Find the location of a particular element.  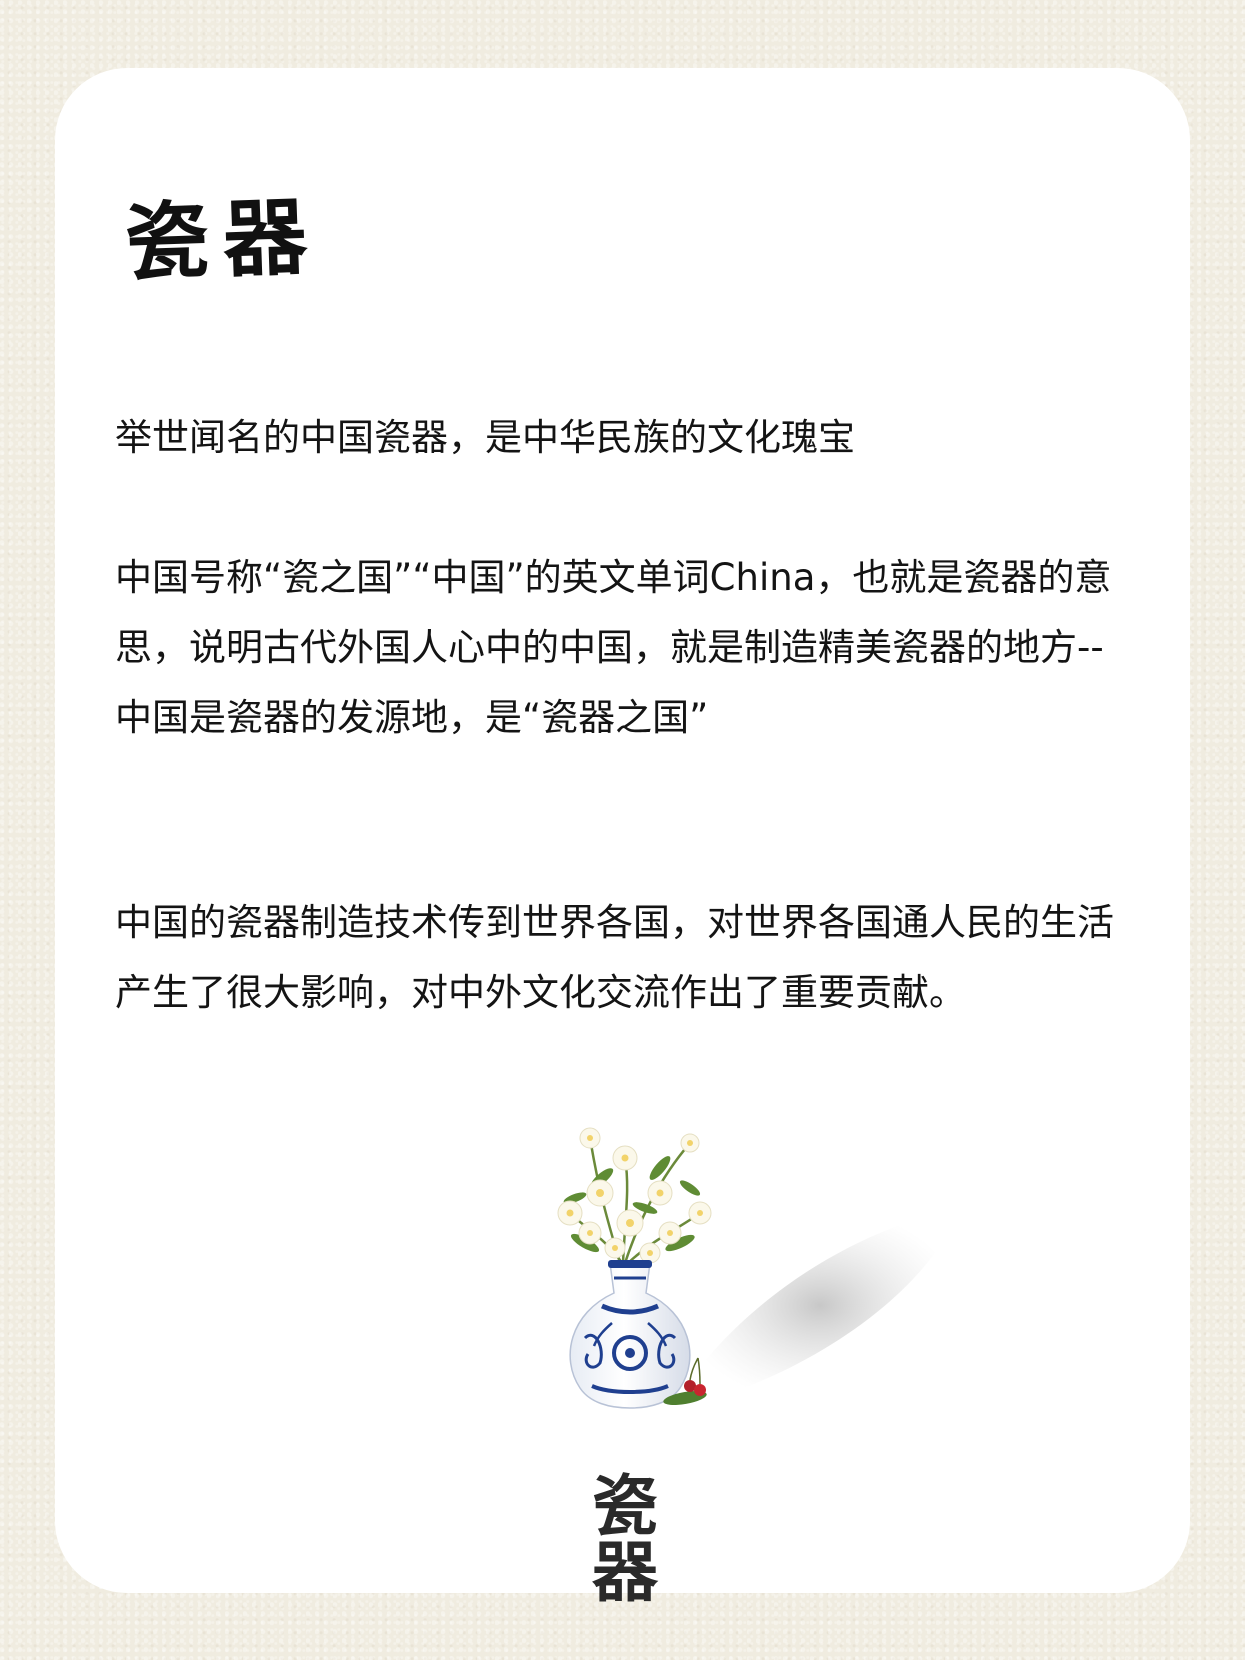

page-title: 瓷器 is located at coordinates (223, 239).